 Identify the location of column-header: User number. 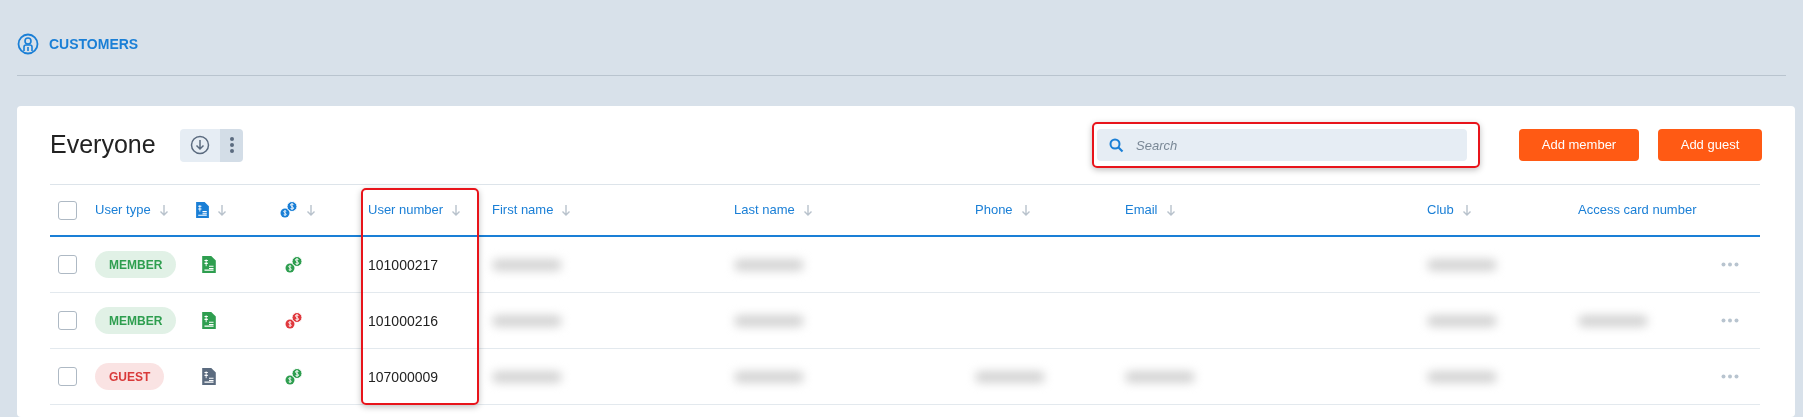
(406, 210).